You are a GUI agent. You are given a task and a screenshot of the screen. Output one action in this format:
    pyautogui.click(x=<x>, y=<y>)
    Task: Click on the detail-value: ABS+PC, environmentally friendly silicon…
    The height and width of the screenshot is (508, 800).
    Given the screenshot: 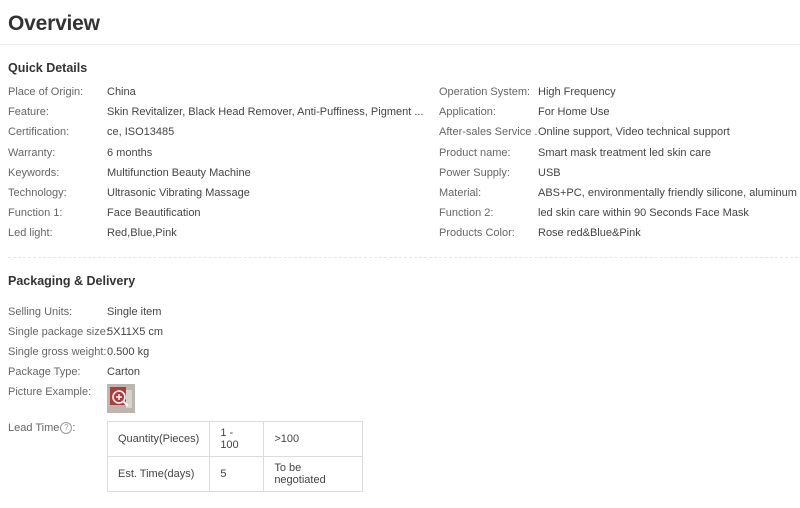 What is the action you would take?
    pyautogui.click(x=667, y=193)
    